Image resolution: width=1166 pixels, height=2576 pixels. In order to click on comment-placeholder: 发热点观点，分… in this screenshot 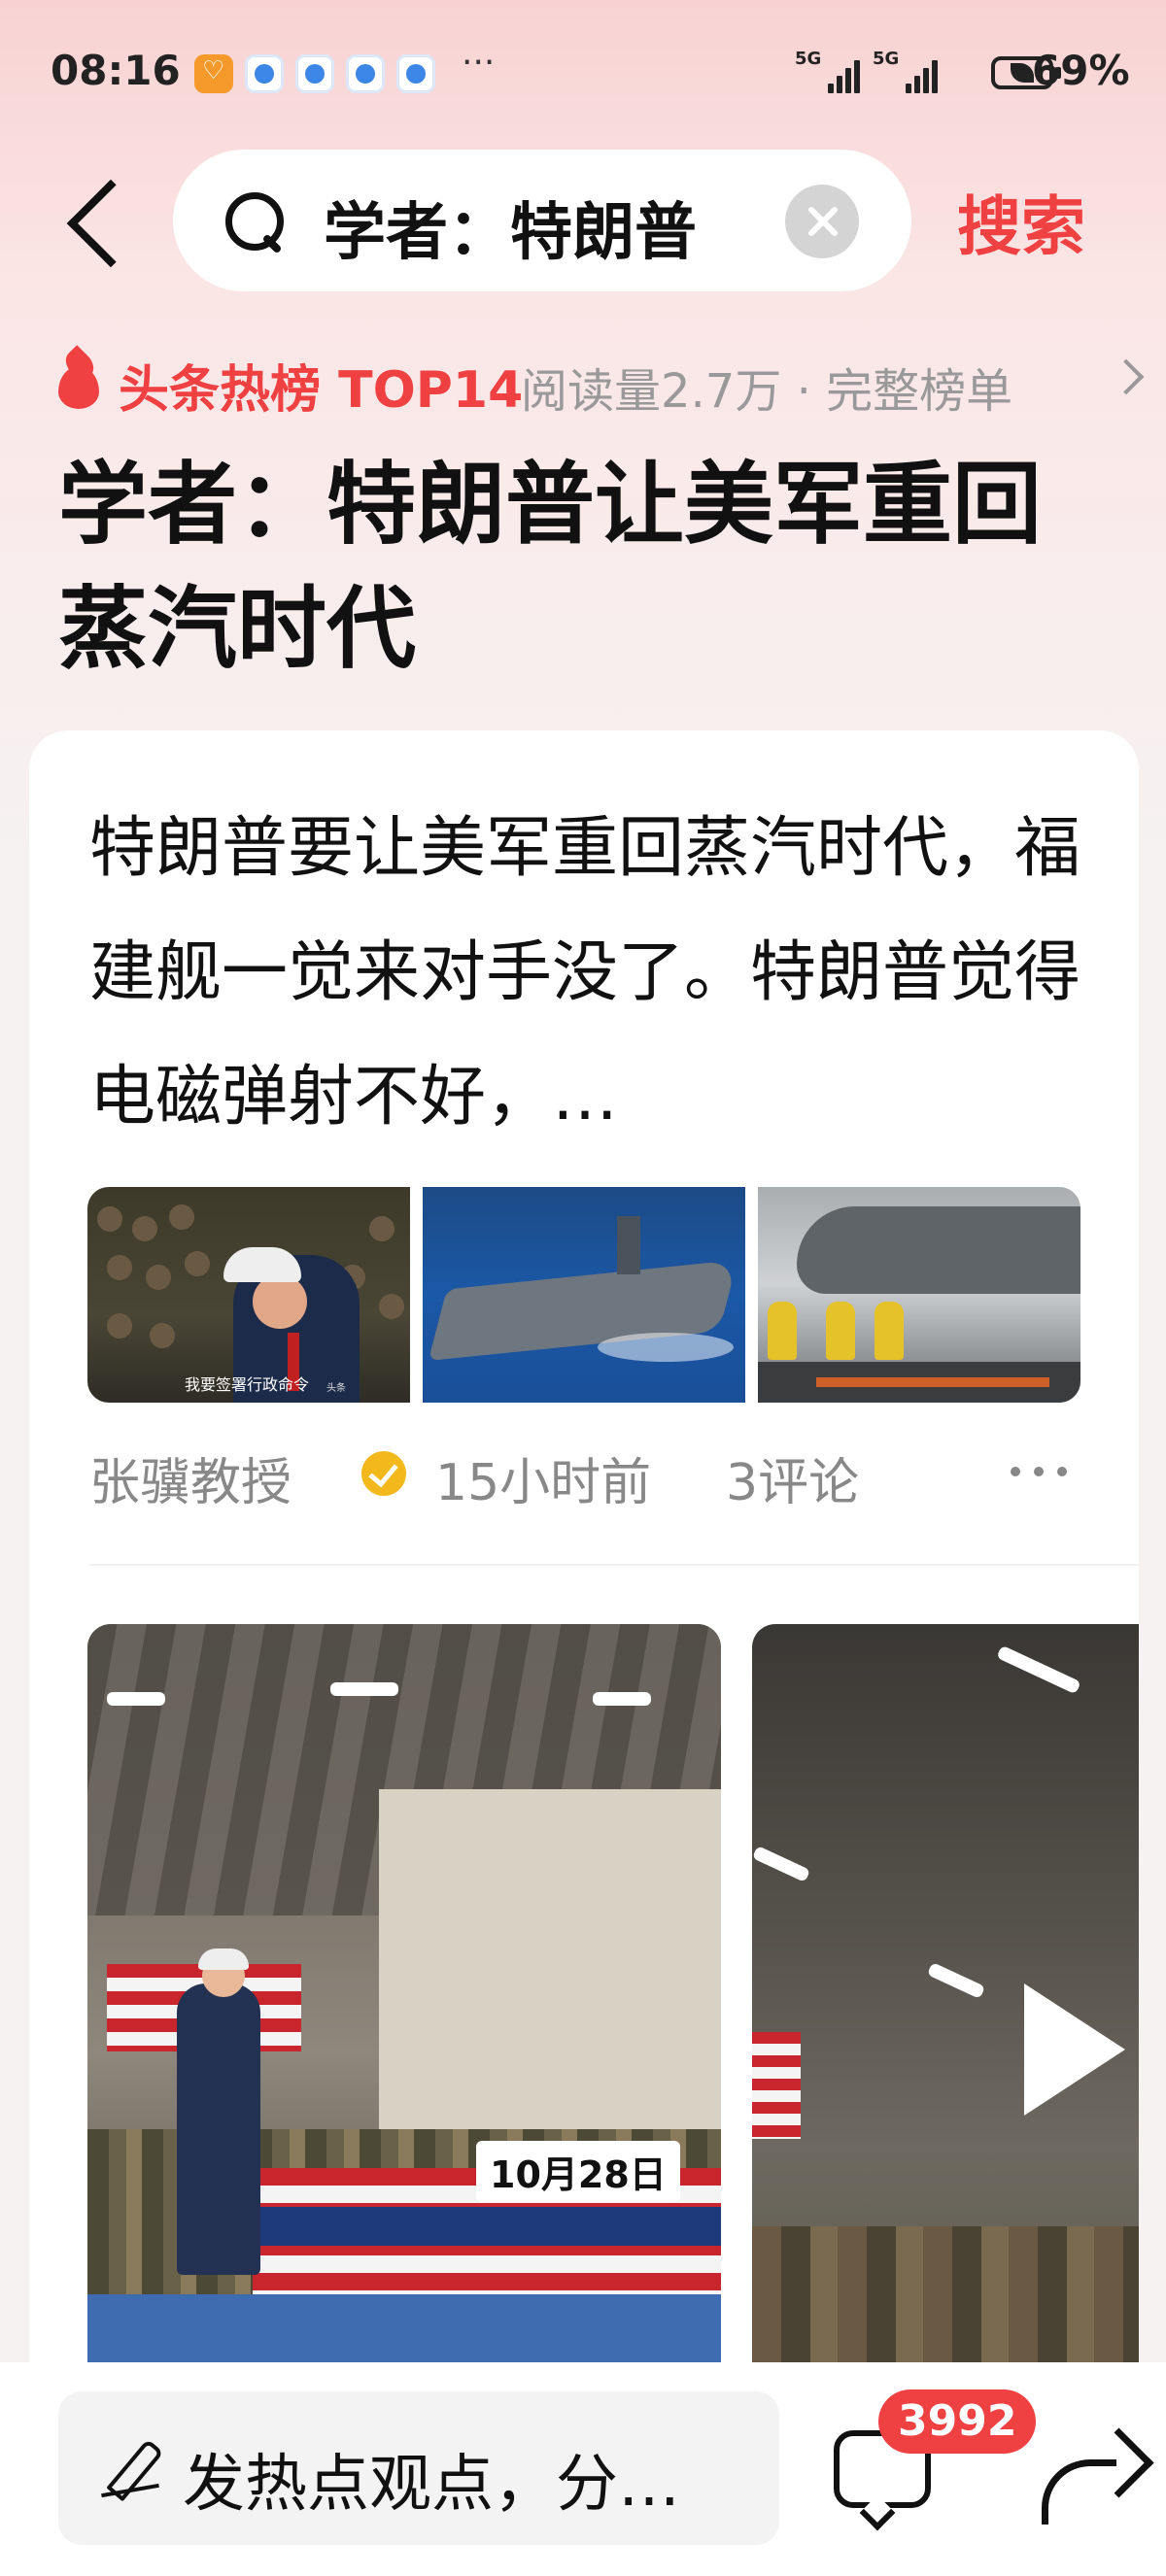, I will do `click(431, 2485)`.